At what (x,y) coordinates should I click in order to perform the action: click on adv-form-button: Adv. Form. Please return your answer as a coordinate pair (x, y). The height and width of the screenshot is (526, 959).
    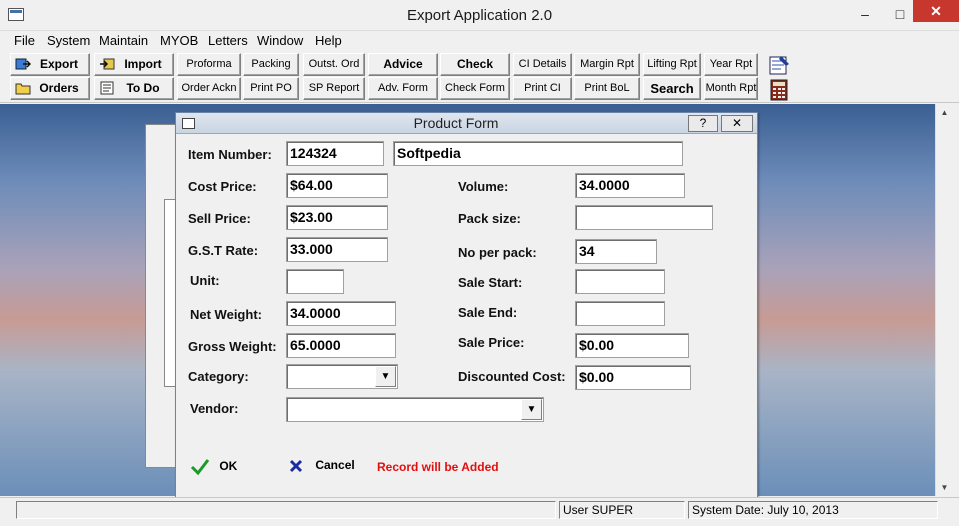
    Looking at the image, I should click on (403, 88).